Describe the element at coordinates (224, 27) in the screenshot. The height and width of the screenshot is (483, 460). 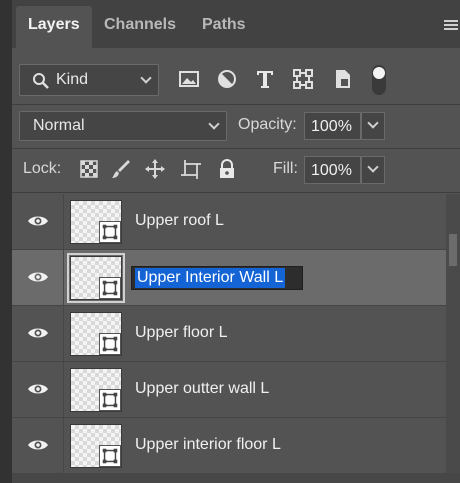
I see `tab-paths: Paths` at that location.